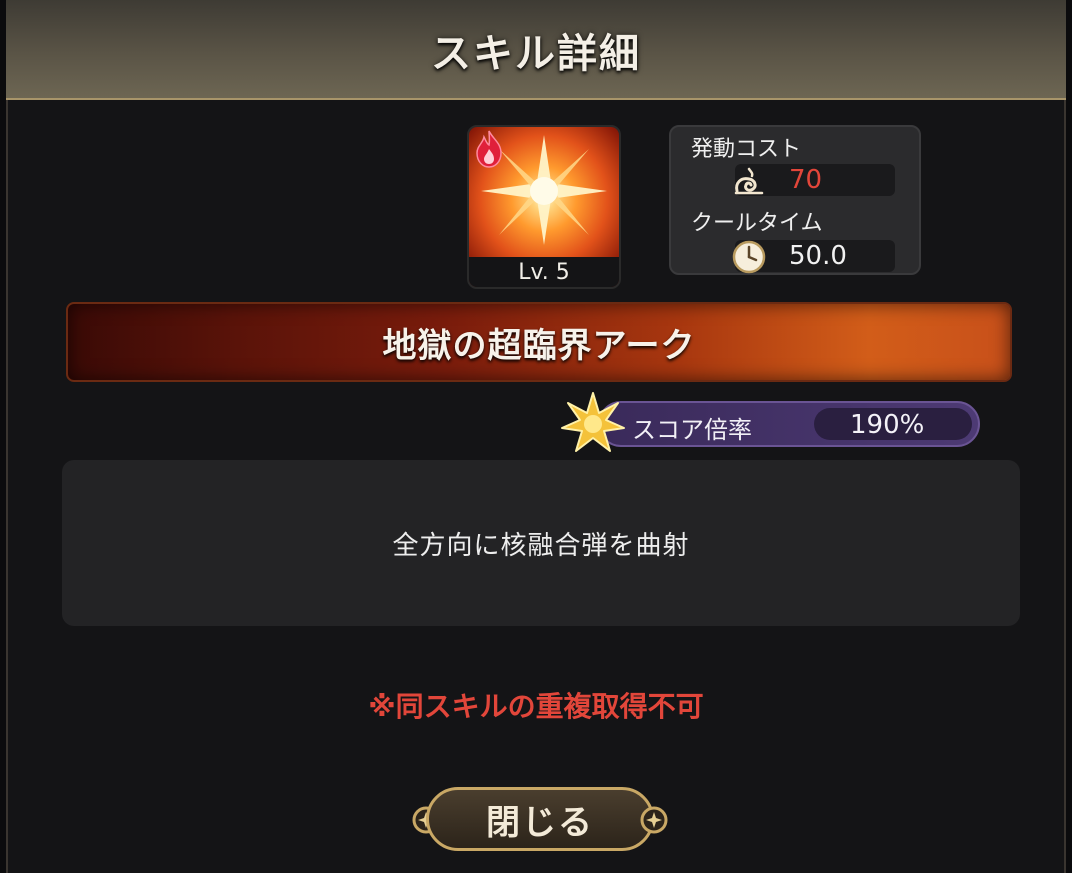  What do you see at coordinates (757, 223) in the screenshot?
I see `cooldown-label: クールタイム` at bounding box center [757, 223].